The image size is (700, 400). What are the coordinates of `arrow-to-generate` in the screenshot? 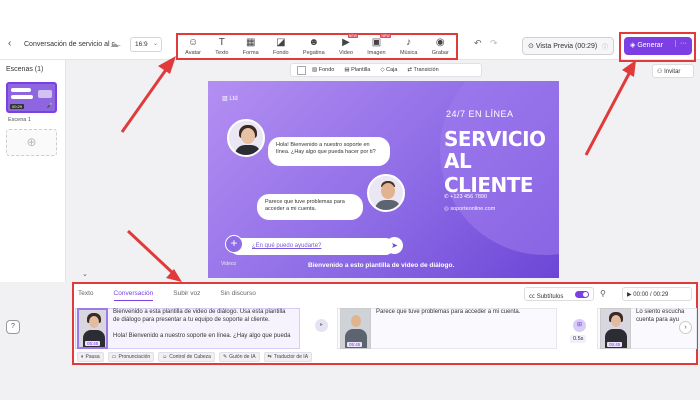 It's located at (609, 111).